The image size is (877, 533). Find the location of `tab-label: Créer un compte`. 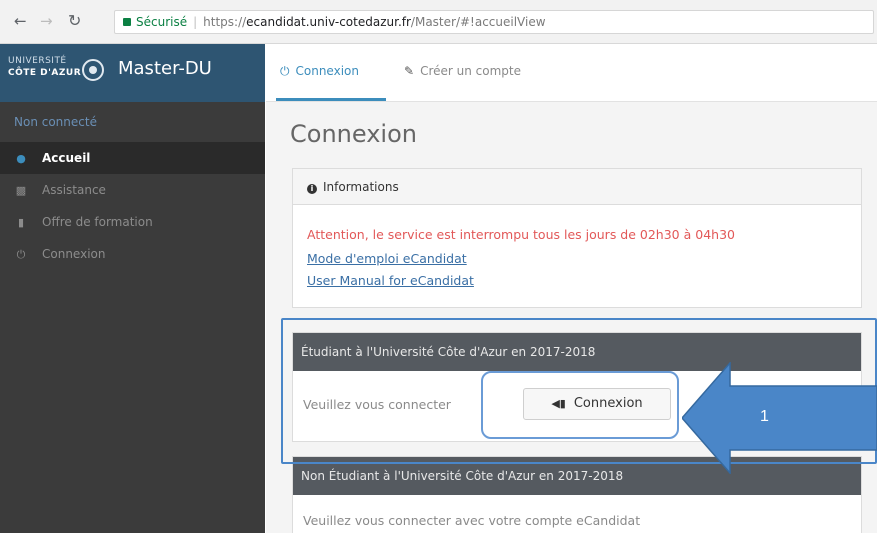

tab-label: Créer un compte is located at coordinates (470, 71).